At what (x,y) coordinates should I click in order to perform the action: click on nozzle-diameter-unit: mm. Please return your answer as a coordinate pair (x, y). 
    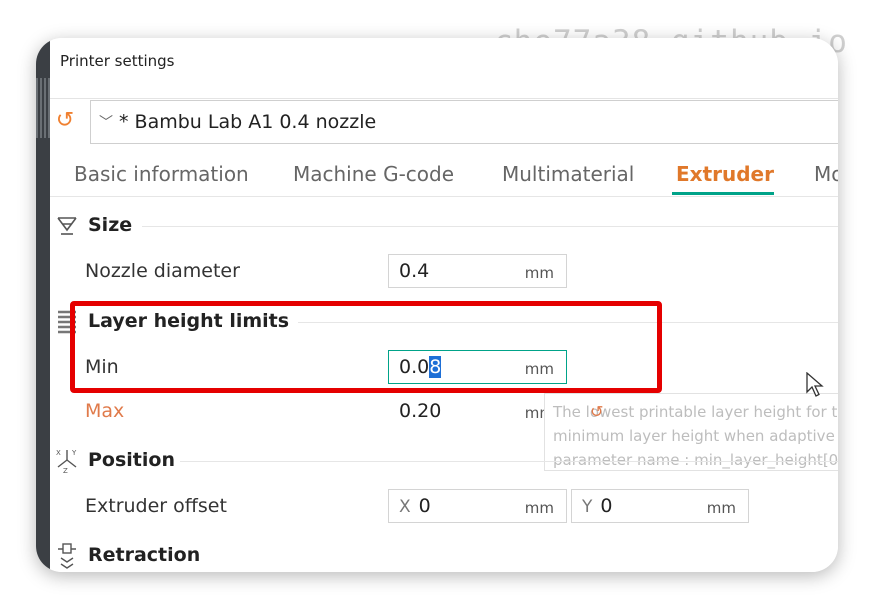
    Looking at the image, I should click on (539, 273).